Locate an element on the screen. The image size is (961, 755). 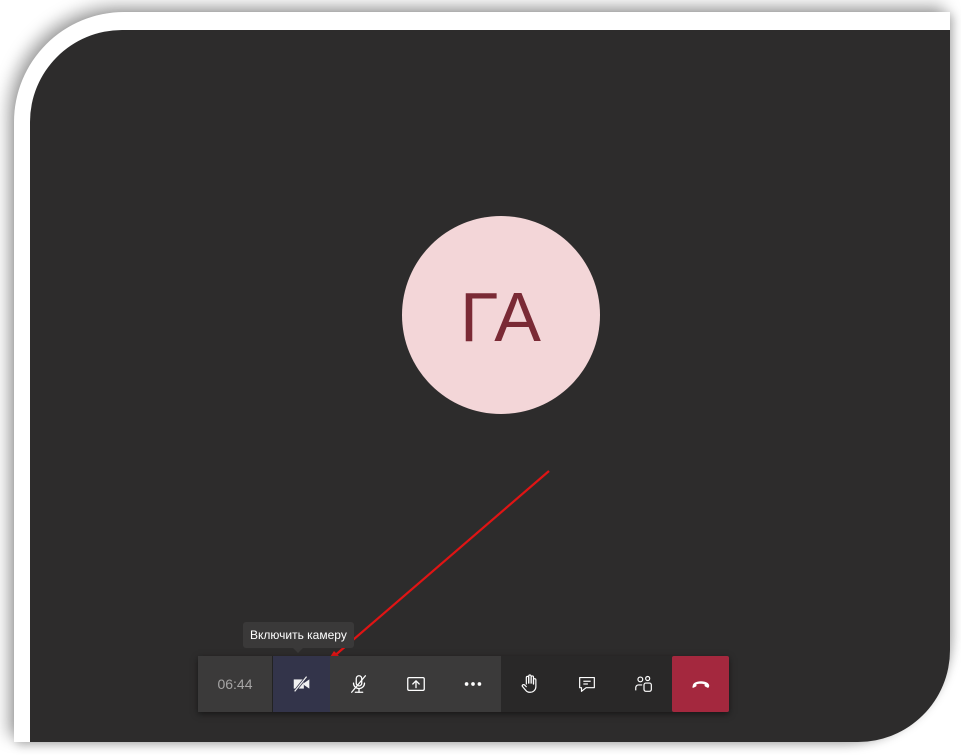
participants-button is located at coordinates (643, 684).